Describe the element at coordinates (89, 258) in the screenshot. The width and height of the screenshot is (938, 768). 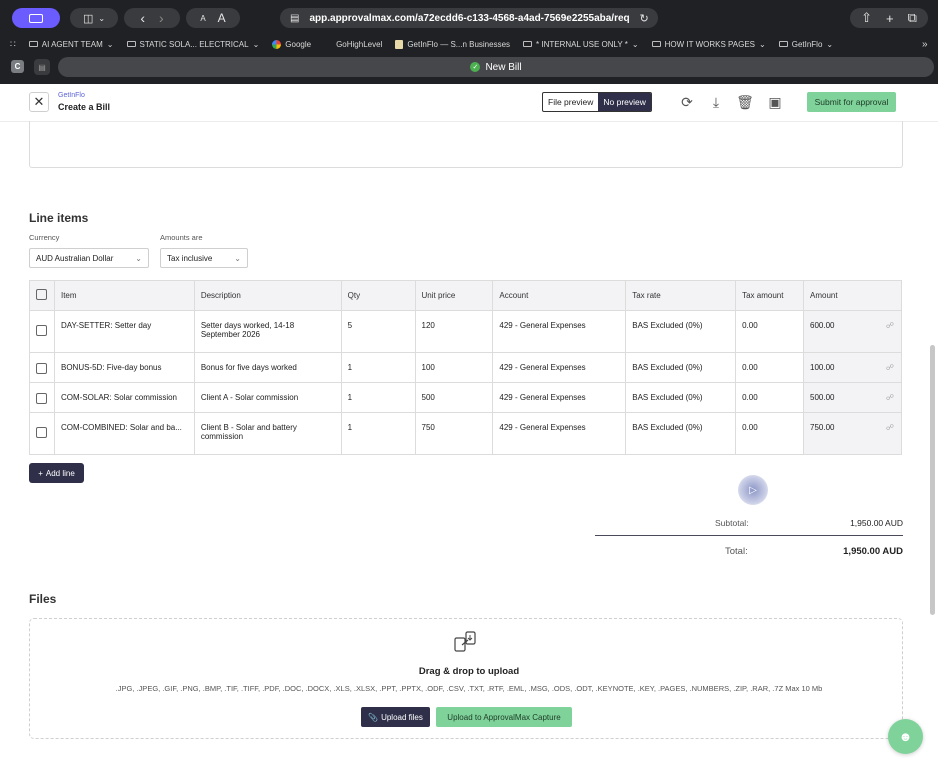
I see `currency-select: AUD Australian Dollar ⌄` at that location.